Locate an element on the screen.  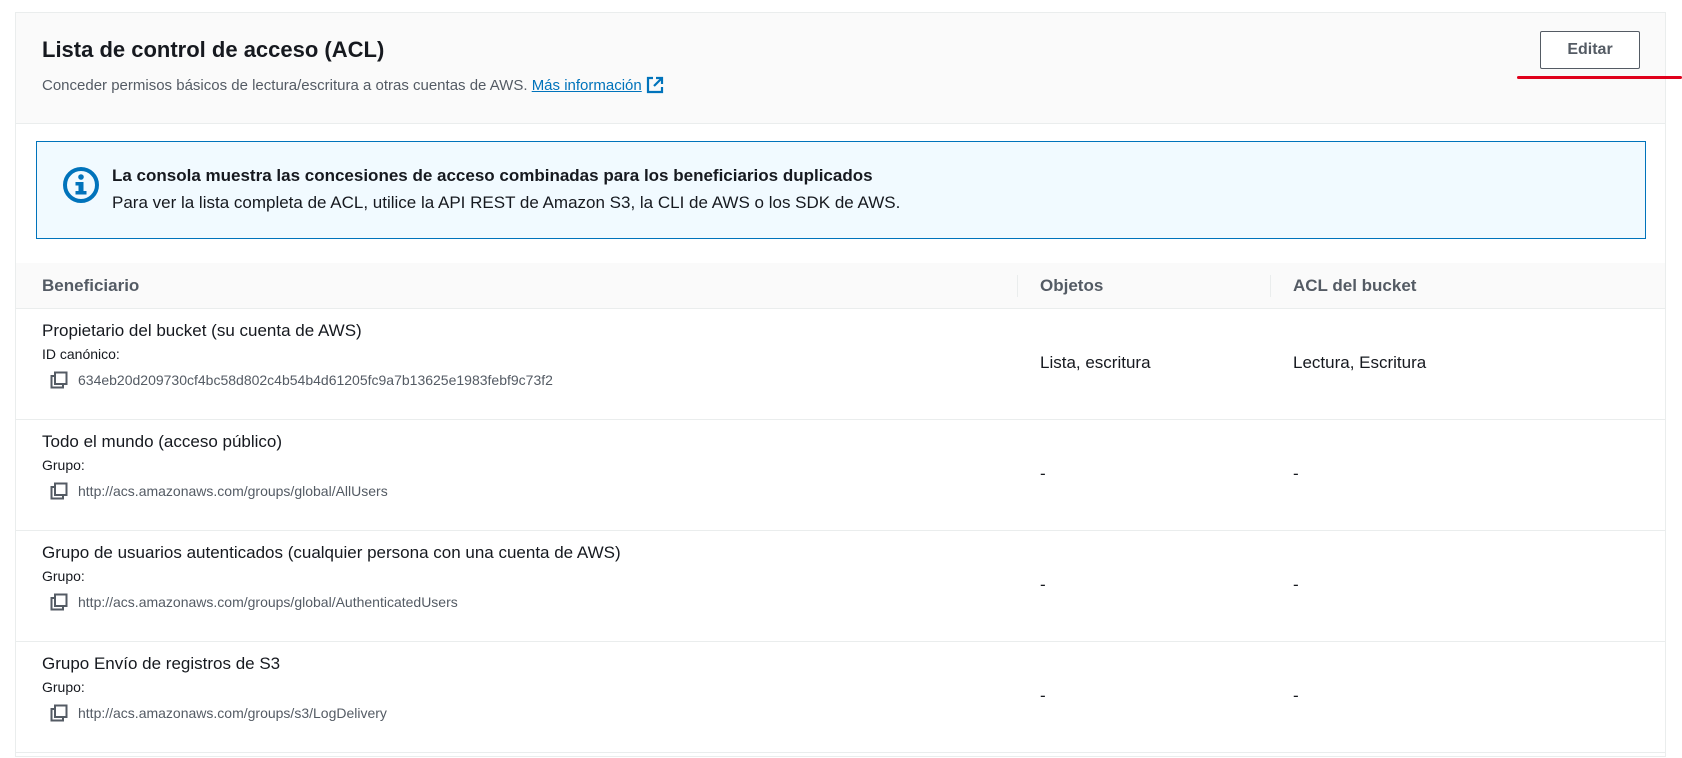
panel-title: Lista de control de acceso (ACL) is located at coordinates (213, 49).